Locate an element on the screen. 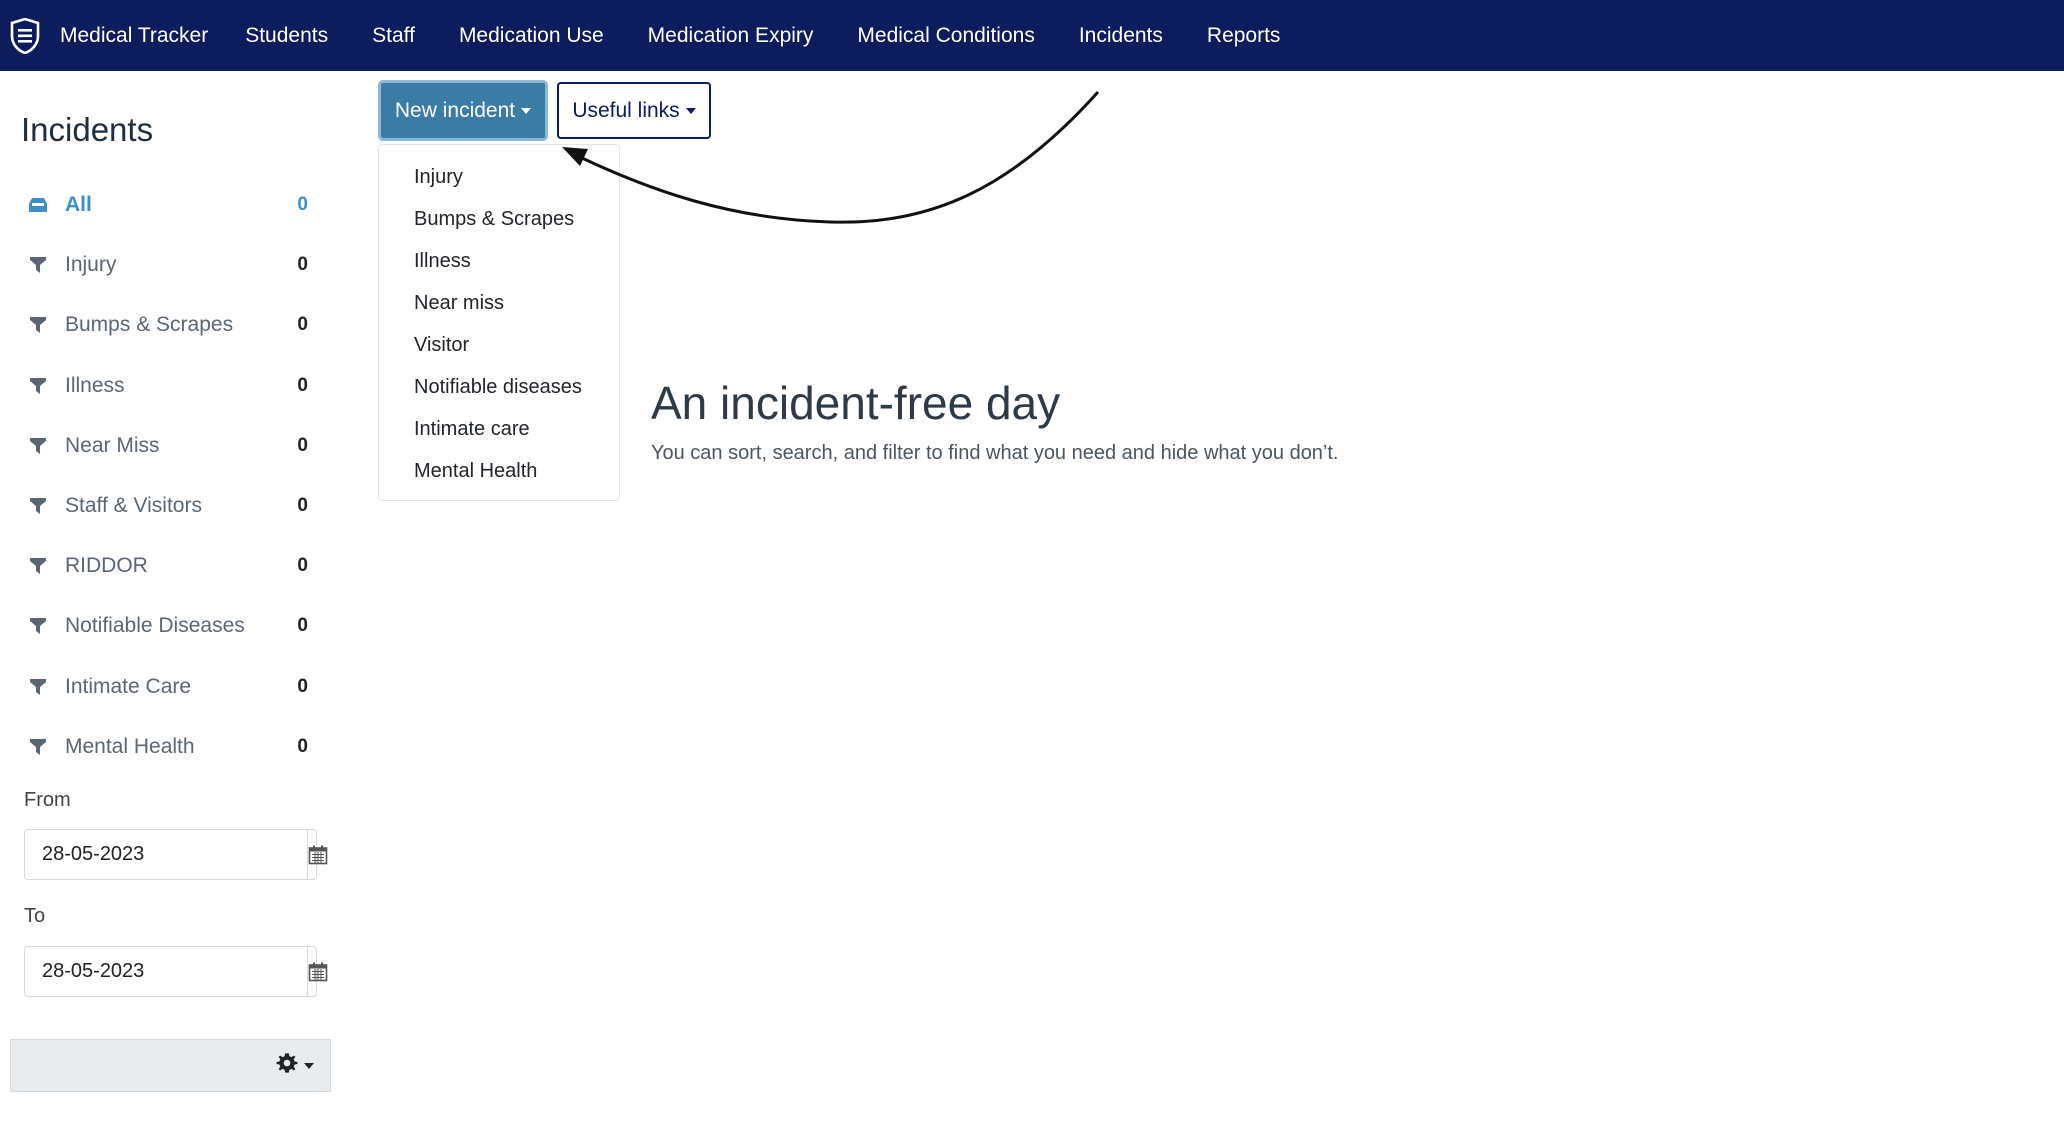 Image resolution: width=2064 pixels, height=1134 pixels. filter-near-miss: Near Miss 0 is located at coordinates (165, 446).